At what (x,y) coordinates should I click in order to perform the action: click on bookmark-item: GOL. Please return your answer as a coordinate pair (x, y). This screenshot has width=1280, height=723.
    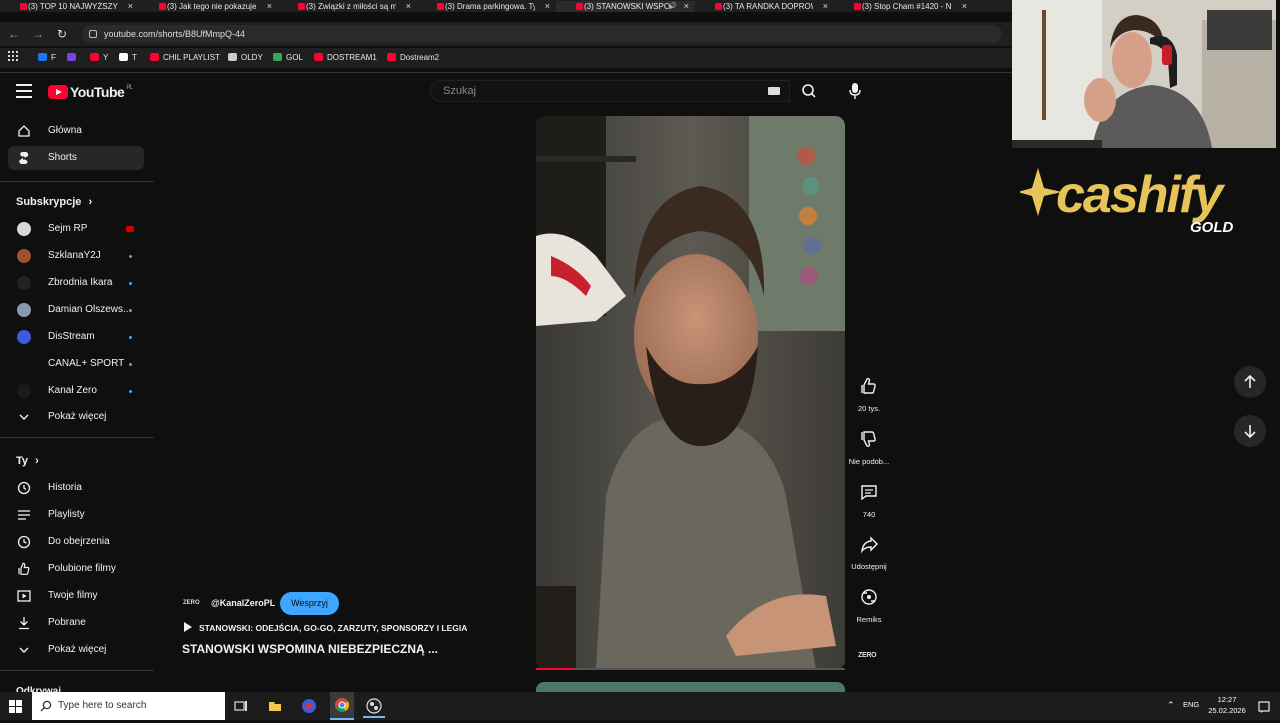
    Looking at the image, I should click on (288, 58).